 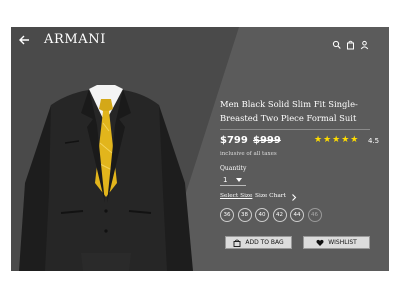 I want to click on star-rating-icon: ★★★★★, so click(x=337, y=140).